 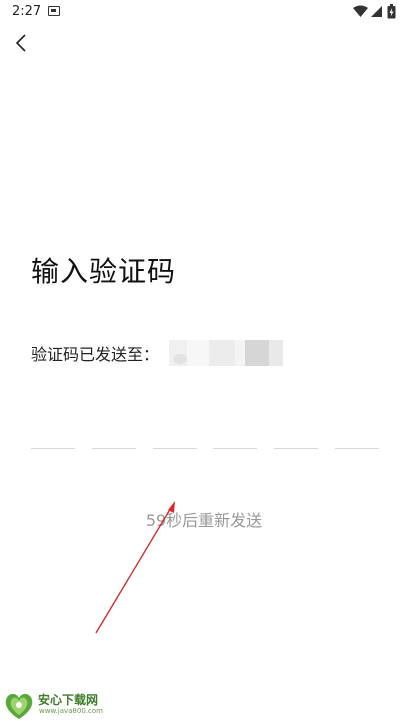 I want to click on watermark-url: www.java800.com, so click(x=71, y=711).